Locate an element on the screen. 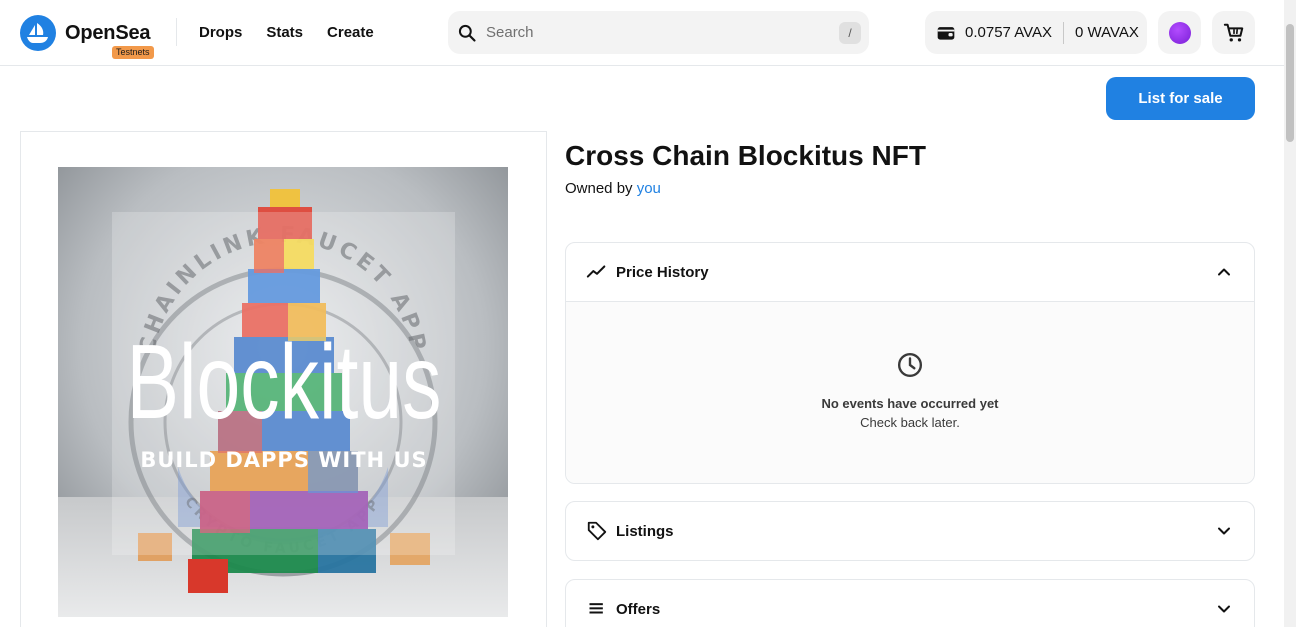 The height and width of the screenshot is (627, 1296). offers-panel: Offers is located at coordinates (910, 603).